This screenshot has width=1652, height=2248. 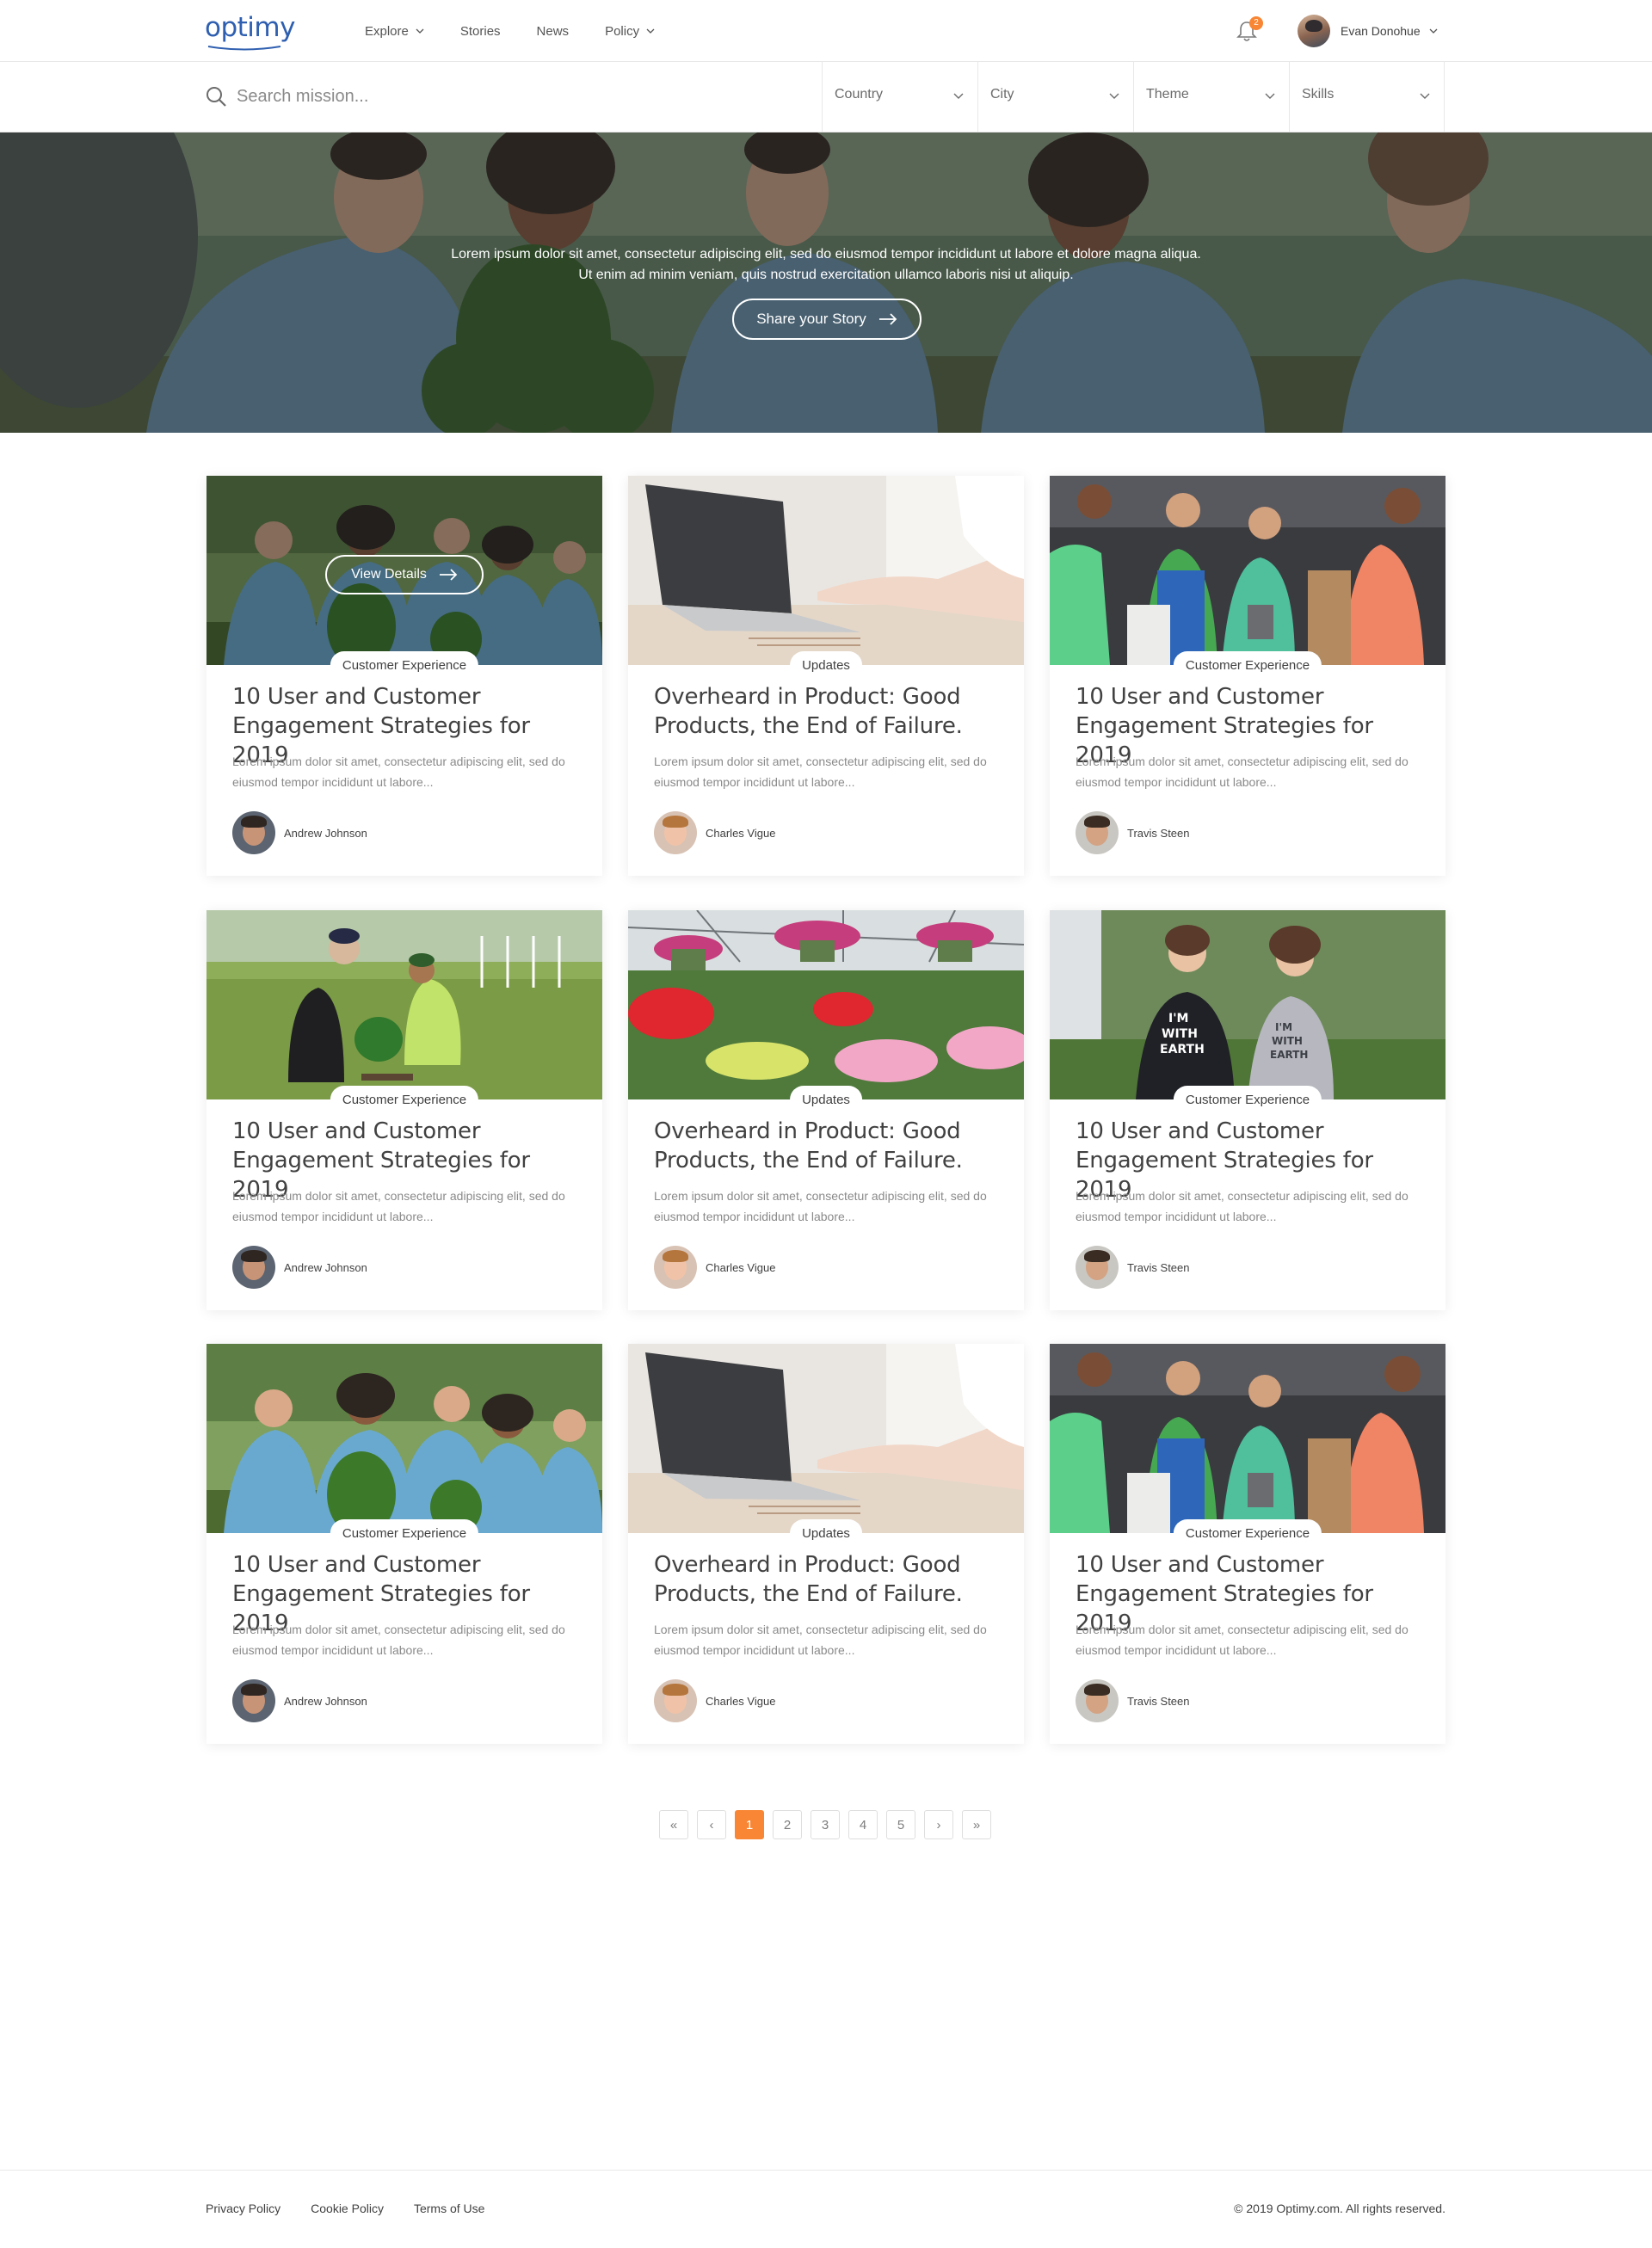 I want to click on page-1-button: 1, so click(x=749, y=1824).